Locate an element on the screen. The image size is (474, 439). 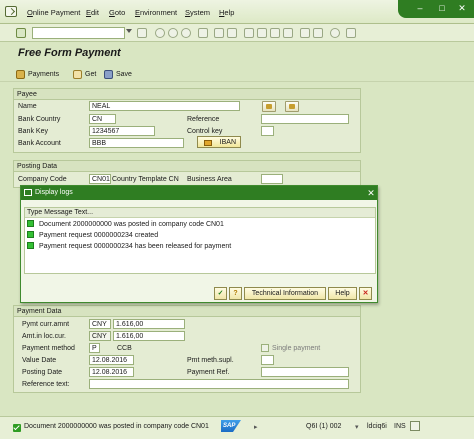
bank-key-label: Bank Key is located at coordinates (33, 131).